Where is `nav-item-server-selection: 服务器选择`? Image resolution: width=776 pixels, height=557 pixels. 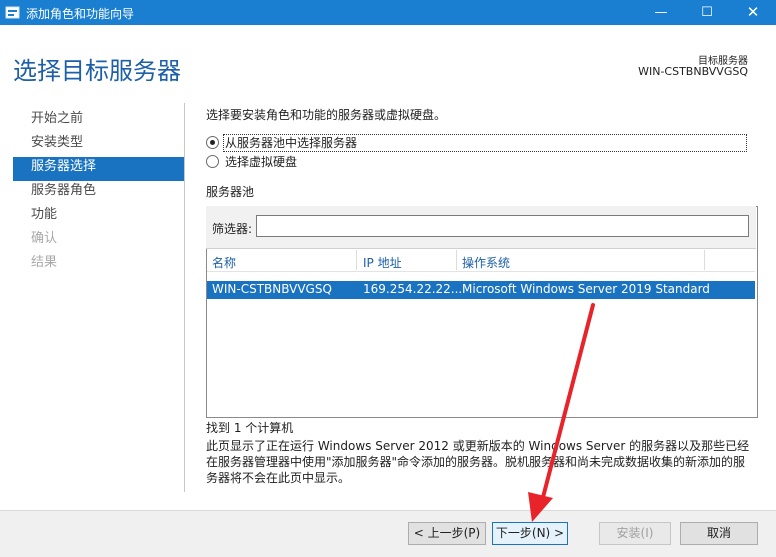
nav-item-server-selection: 服务器选择 is located at coordinates (98, 169).